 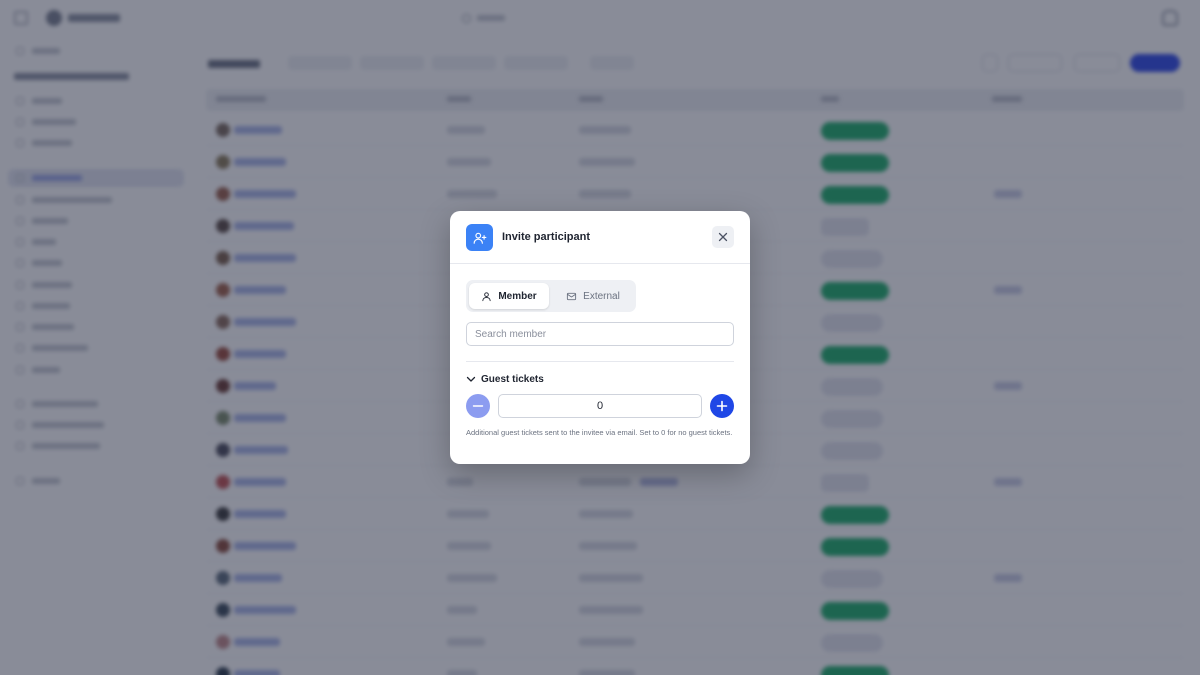 I want to click on guest-tickets-label: Guest tickets, so click(x=512, y=379).